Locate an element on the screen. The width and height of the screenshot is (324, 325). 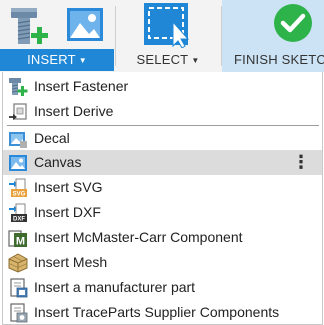
menu-item-label: Canvas is located at coordinates (58, 162).